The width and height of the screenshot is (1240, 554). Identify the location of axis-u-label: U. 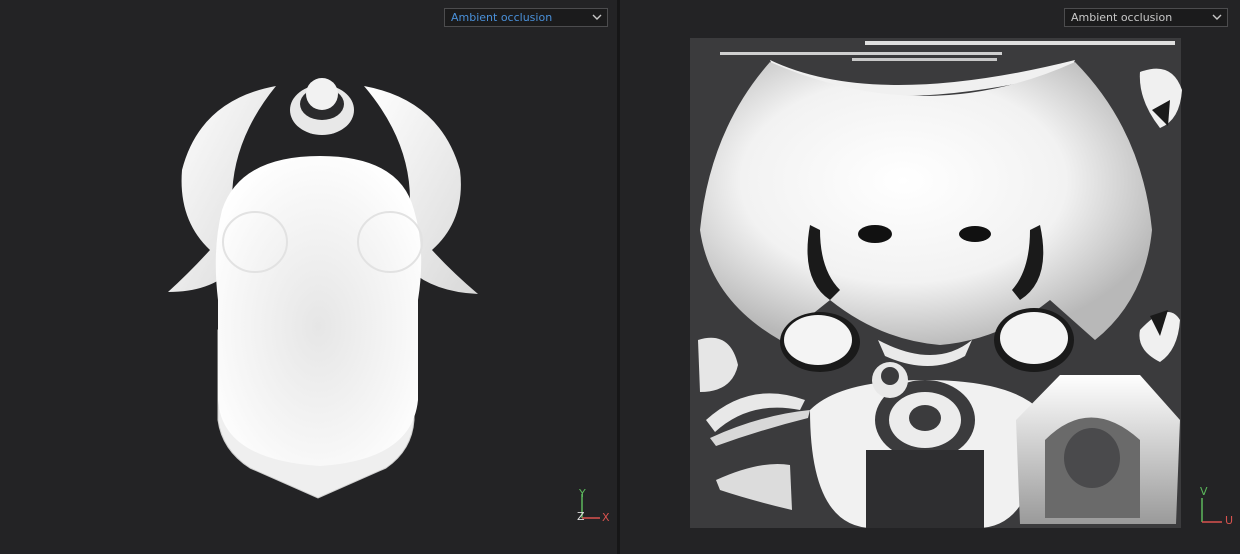
(1229, 520).